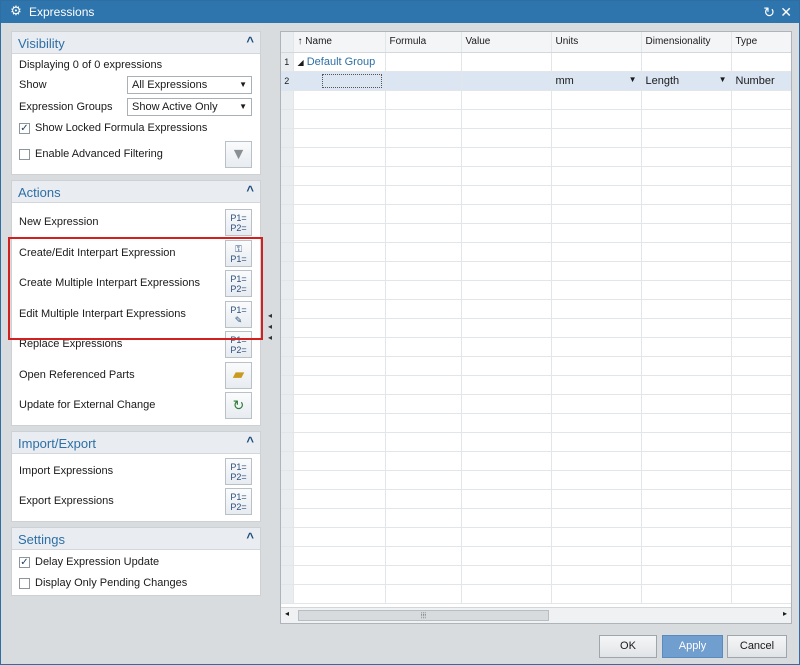 The width and height of the screenshot is (800, 665). I want to click on column-header-formula: Formula, so click(423, 42).